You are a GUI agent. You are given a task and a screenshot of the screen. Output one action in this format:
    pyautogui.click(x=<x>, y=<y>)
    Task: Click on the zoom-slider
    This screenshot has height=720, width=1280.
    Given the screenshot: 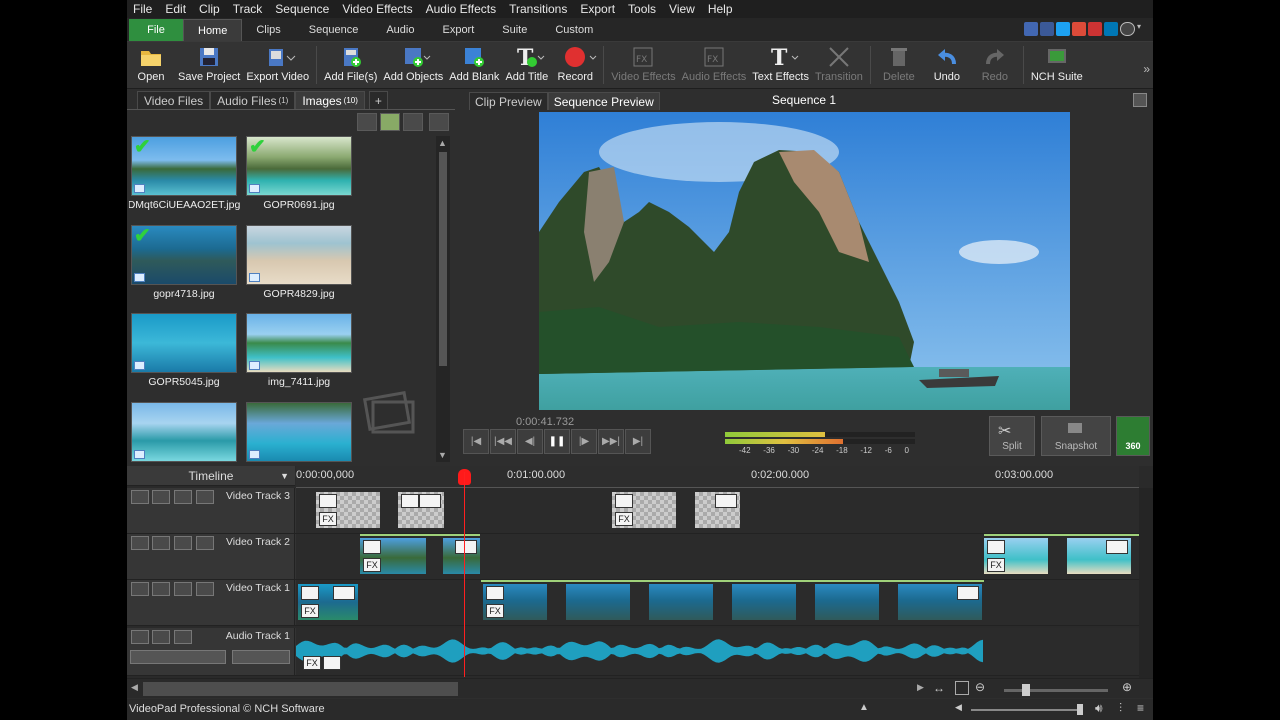 What is the action you would take?
    pyautogui.click(x=1056, y=690)
    